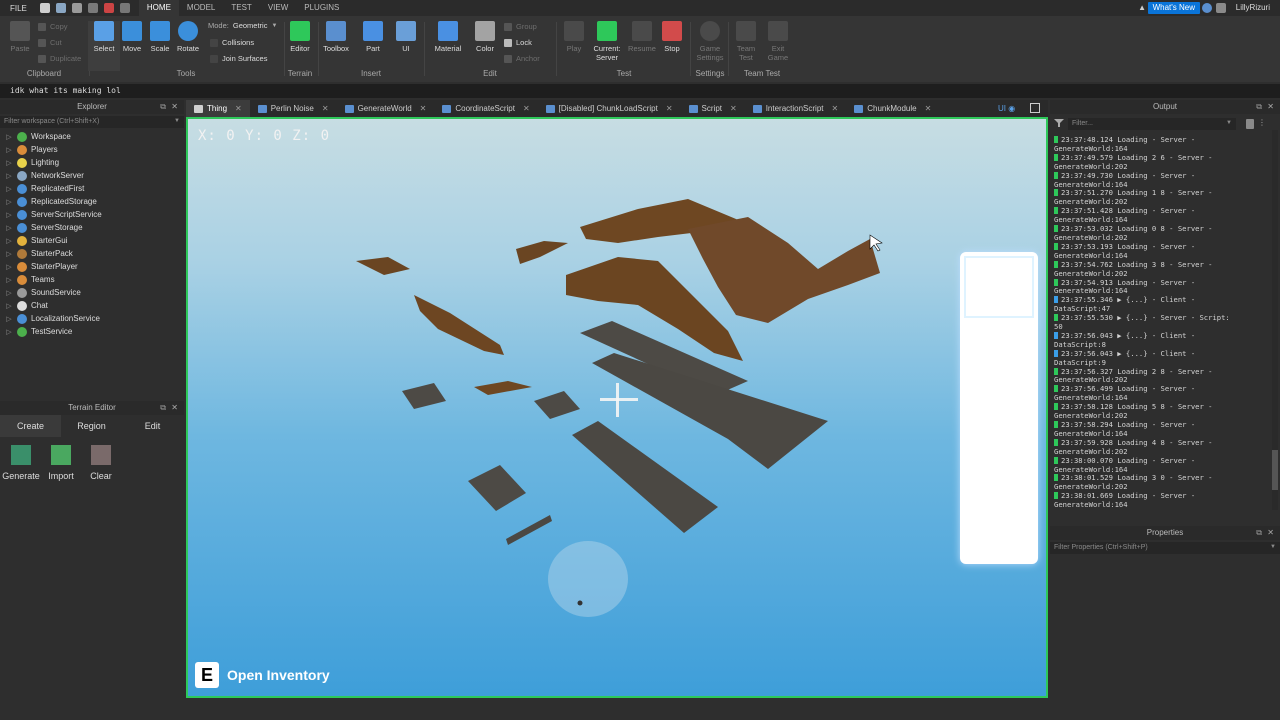 This screenshot has width=1280, height=720. Describe the element at coordinates (92, 331) in the screenshot. I see `explorer-item: ▷ TestService` at that location.